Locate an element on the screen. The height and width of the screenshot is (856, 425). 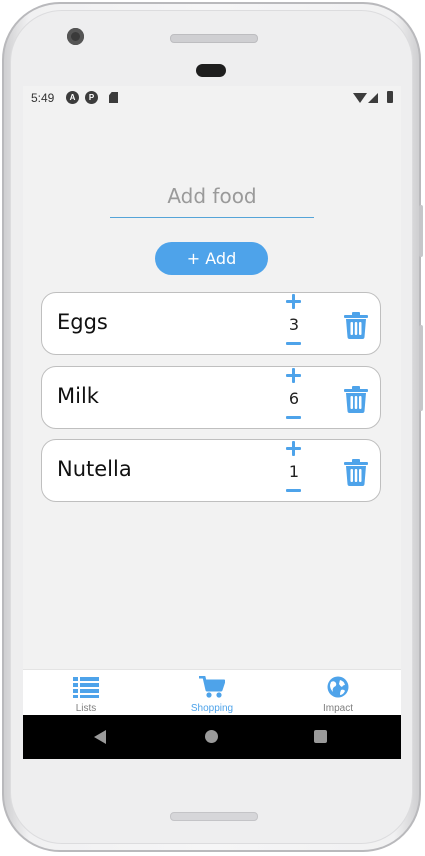
back-icon is located at coordinates (100, 737).